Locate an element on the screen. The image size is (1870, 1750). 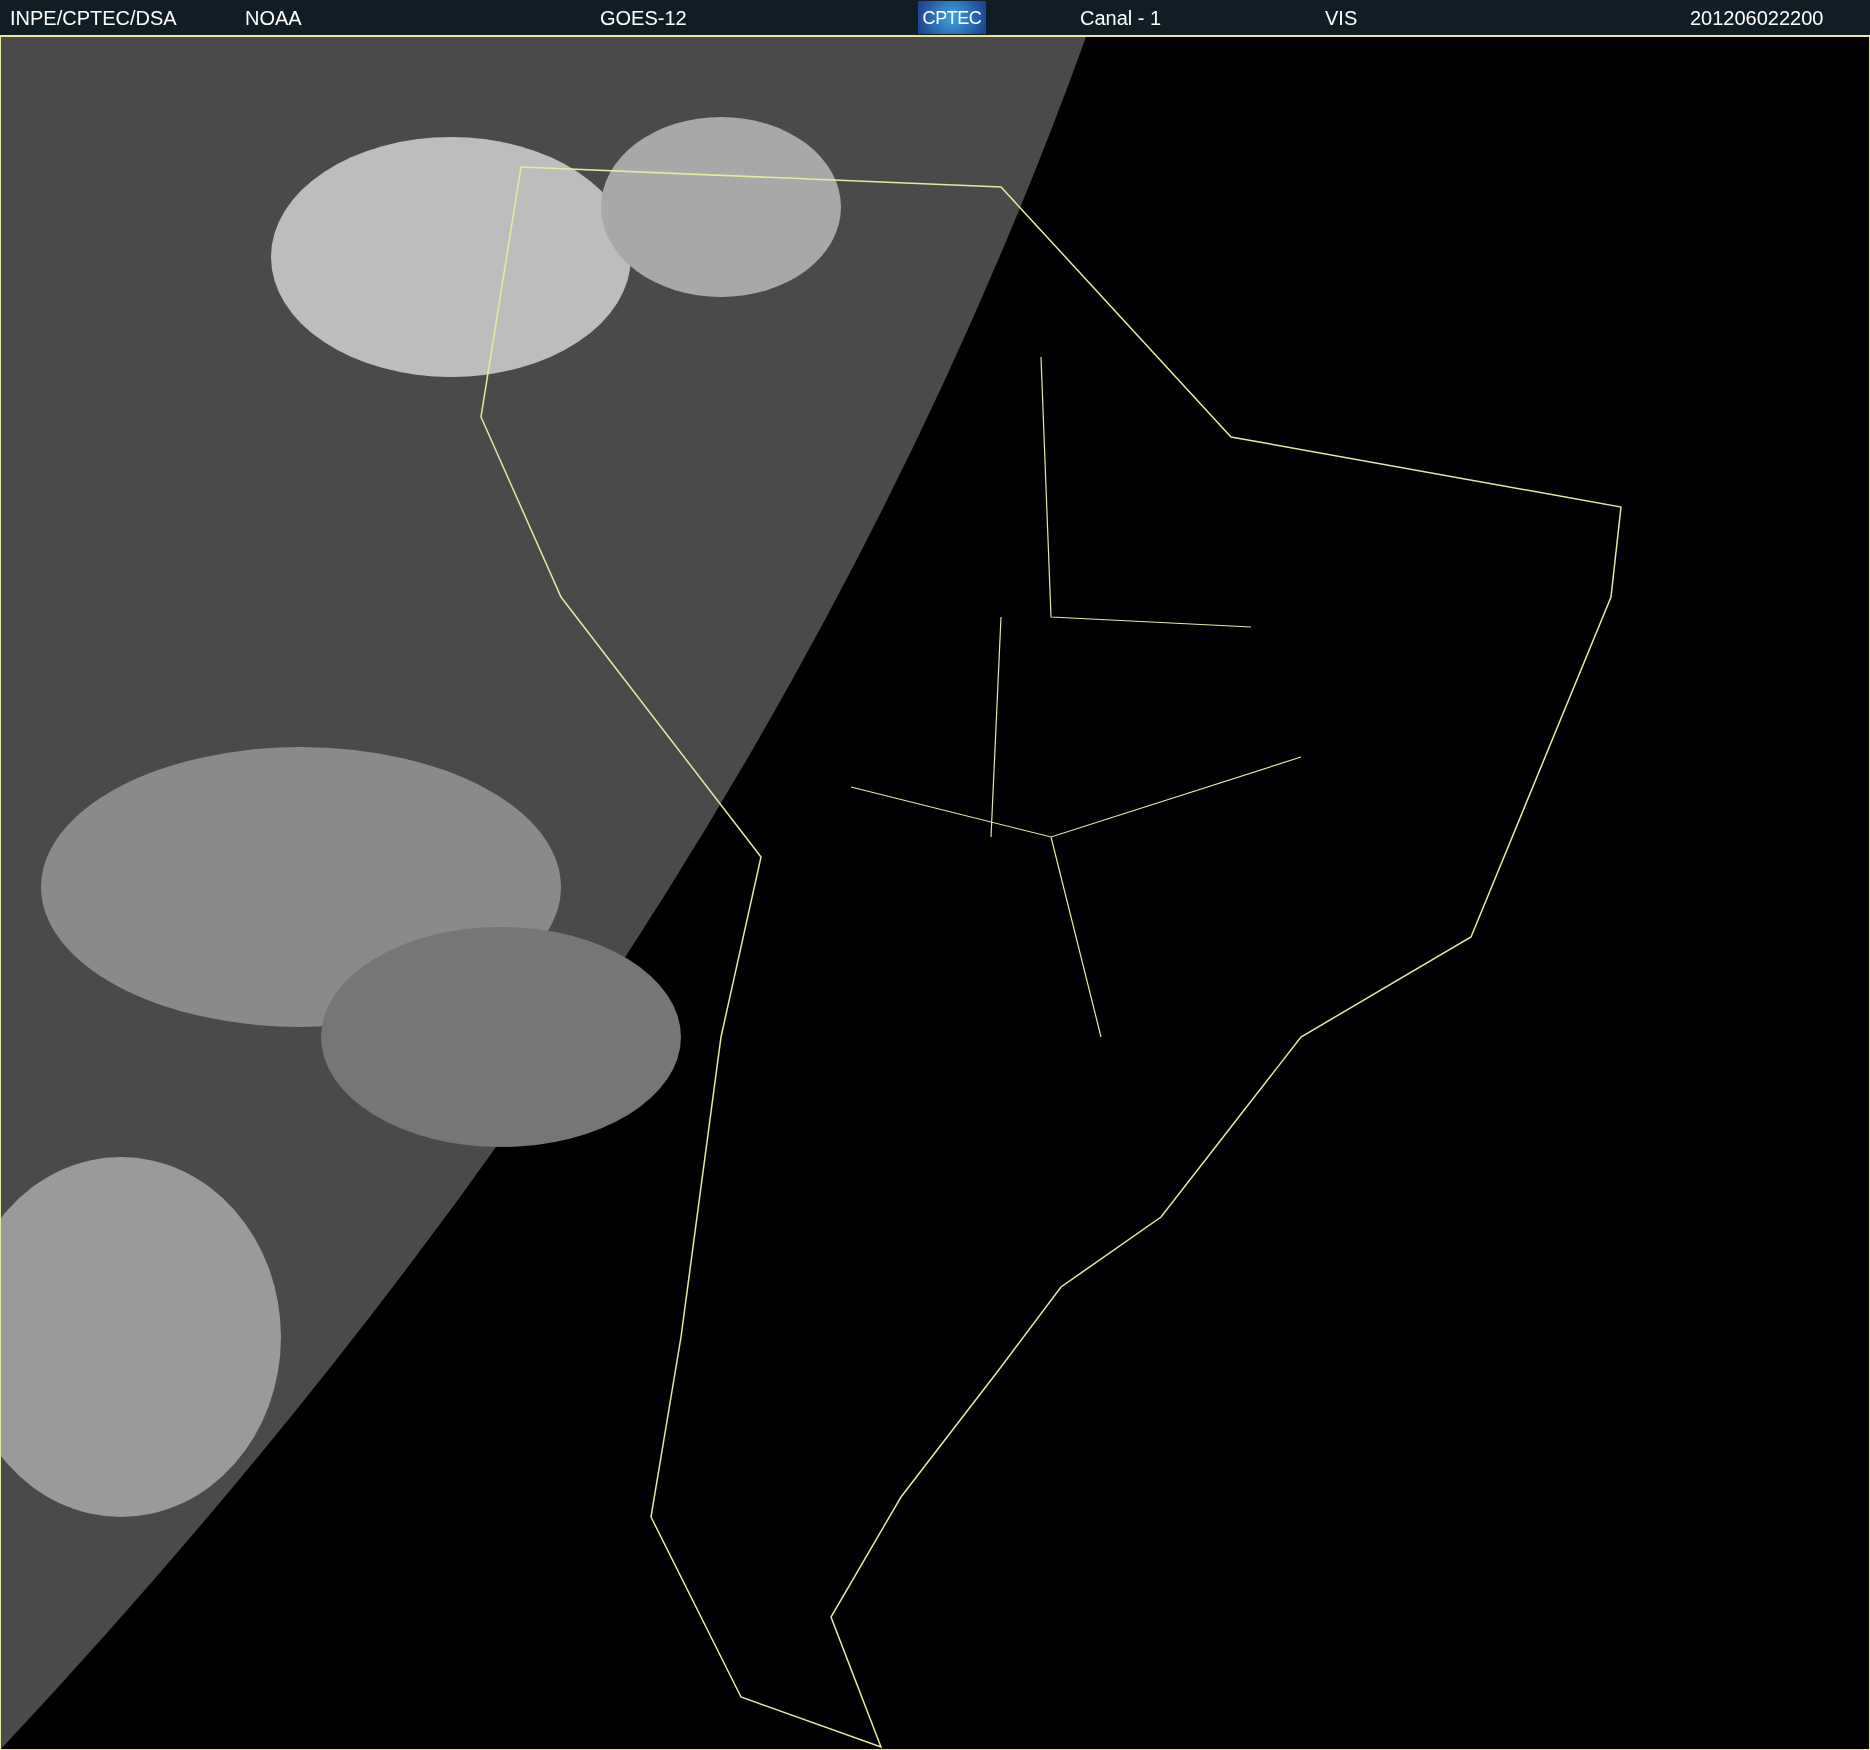
header-label: 201206022200 is located at coordinates (1757, 18).